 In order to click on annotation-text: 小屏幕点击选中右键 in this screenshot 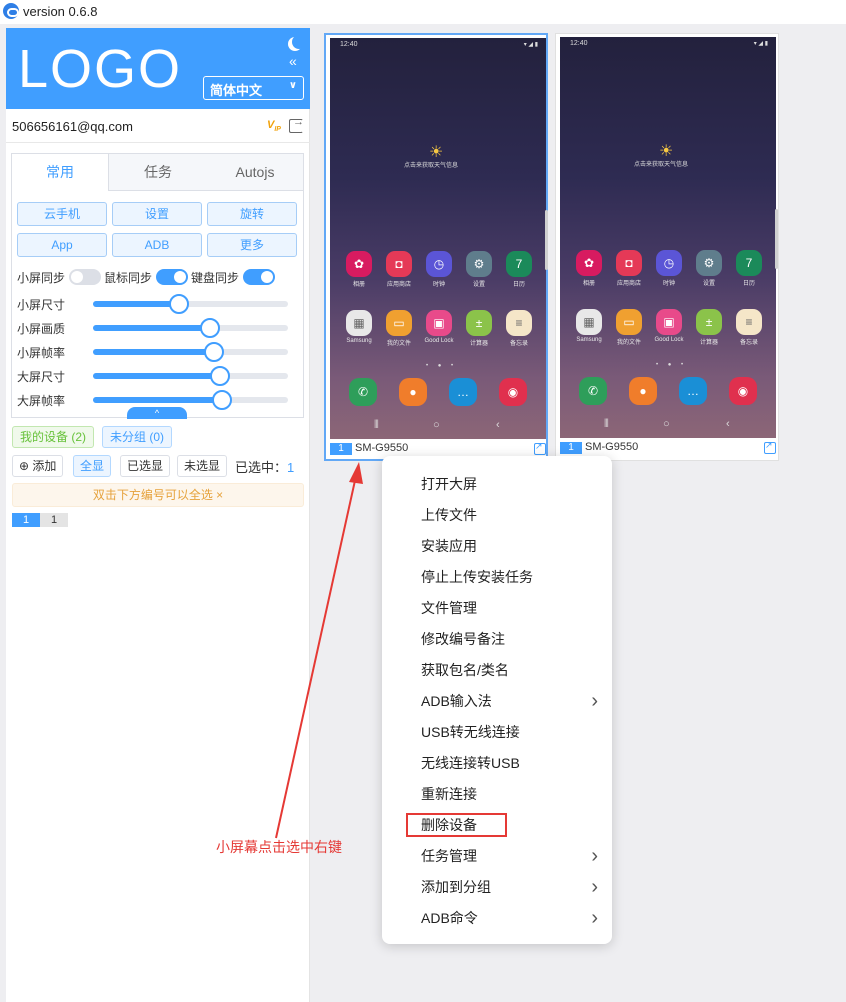, I will do `click(279, 847)`.